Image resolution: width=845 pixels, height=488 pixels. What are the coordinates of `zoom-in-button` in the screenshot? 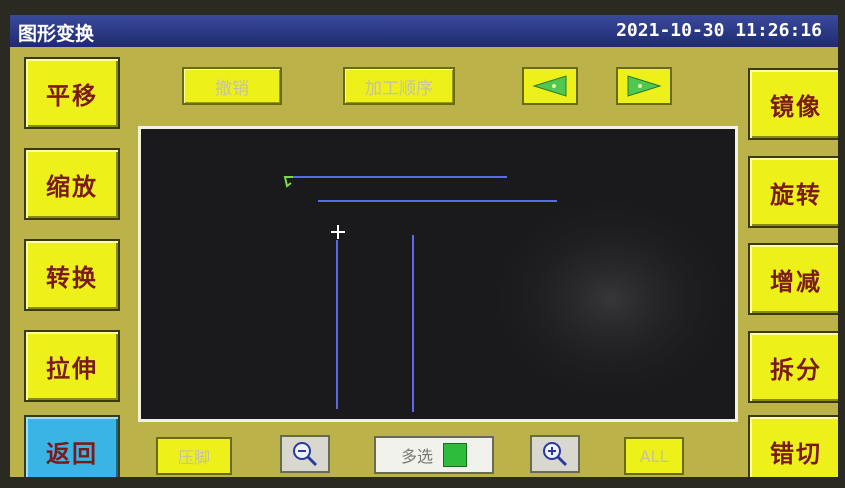 It's located at (555, 454).